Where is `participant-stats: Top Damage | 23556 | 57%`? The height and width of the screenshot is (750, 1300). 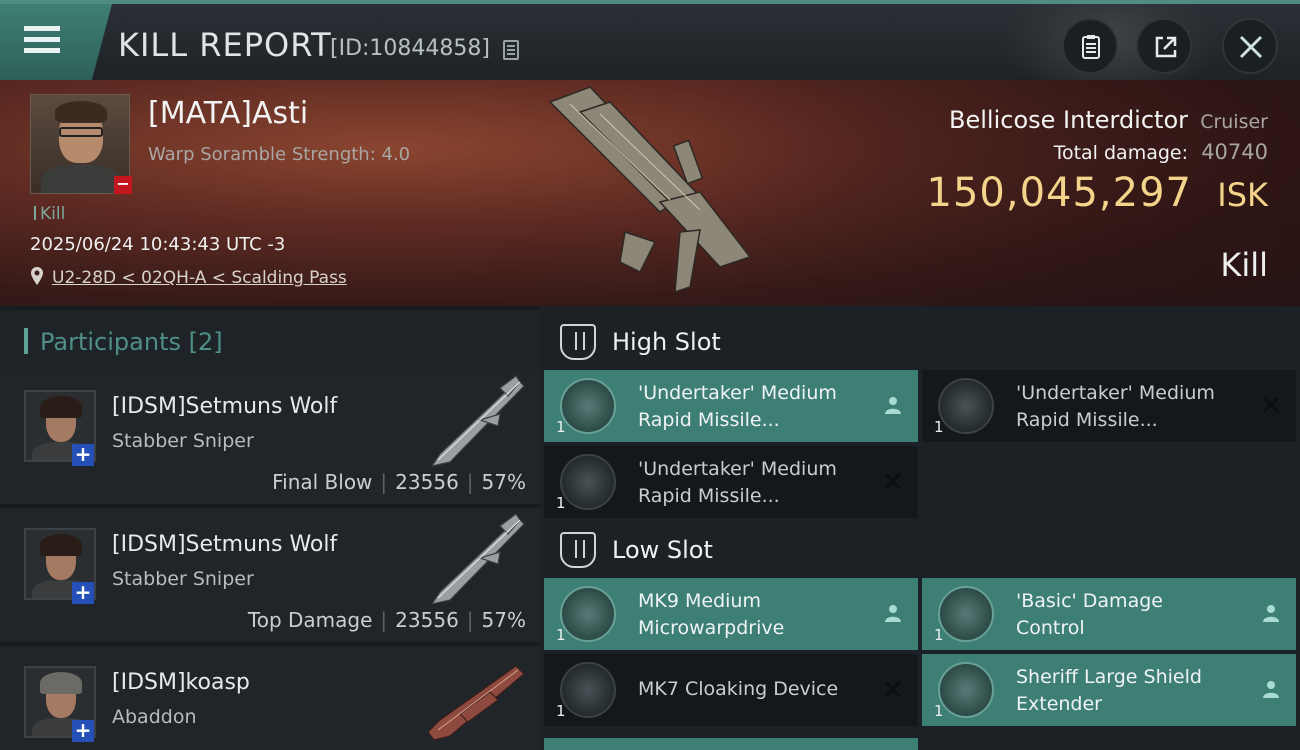
participant-stats: Top Damage | 23556 | 57% is located at coordinates (386, 620).